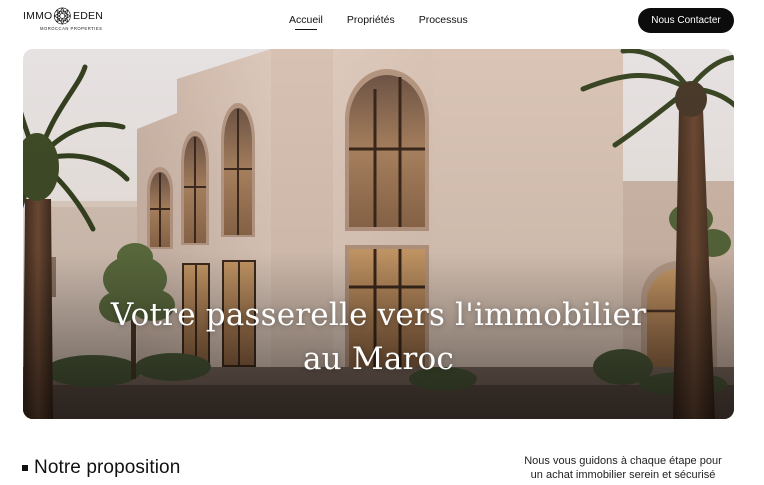 The width and height of the screenshot is (764, 485). I want to click on section-heading: Notre proposition, so click(101, 468).